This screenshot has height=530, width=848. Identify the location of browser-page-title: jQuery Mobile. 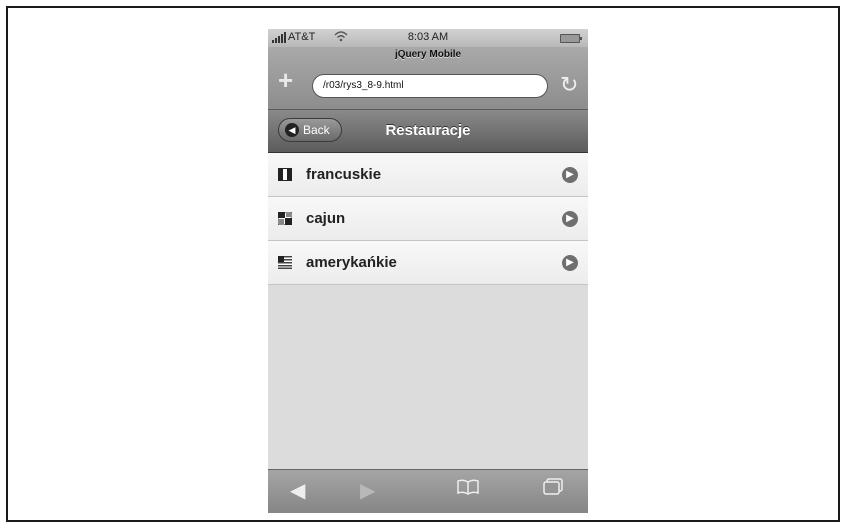
(428, 54).